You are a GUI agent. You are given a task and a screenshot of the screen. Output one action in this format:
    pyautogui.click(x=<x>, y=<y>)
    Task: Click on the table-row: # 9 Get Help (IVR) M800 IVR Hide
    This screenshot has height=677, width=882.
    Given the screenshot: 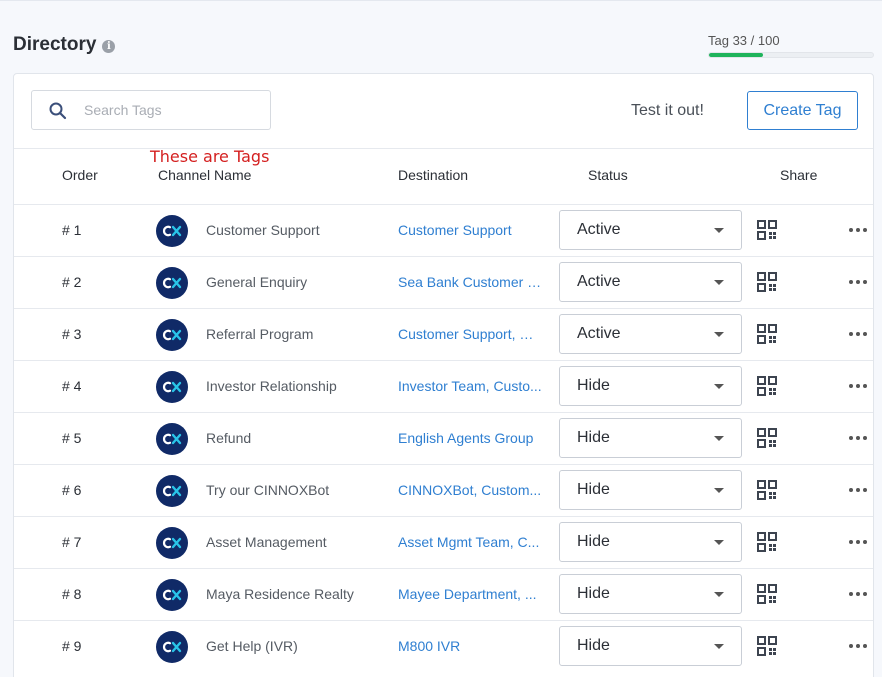 What is the action you would take?
    pyautogui.click(x=443, y=646)
    